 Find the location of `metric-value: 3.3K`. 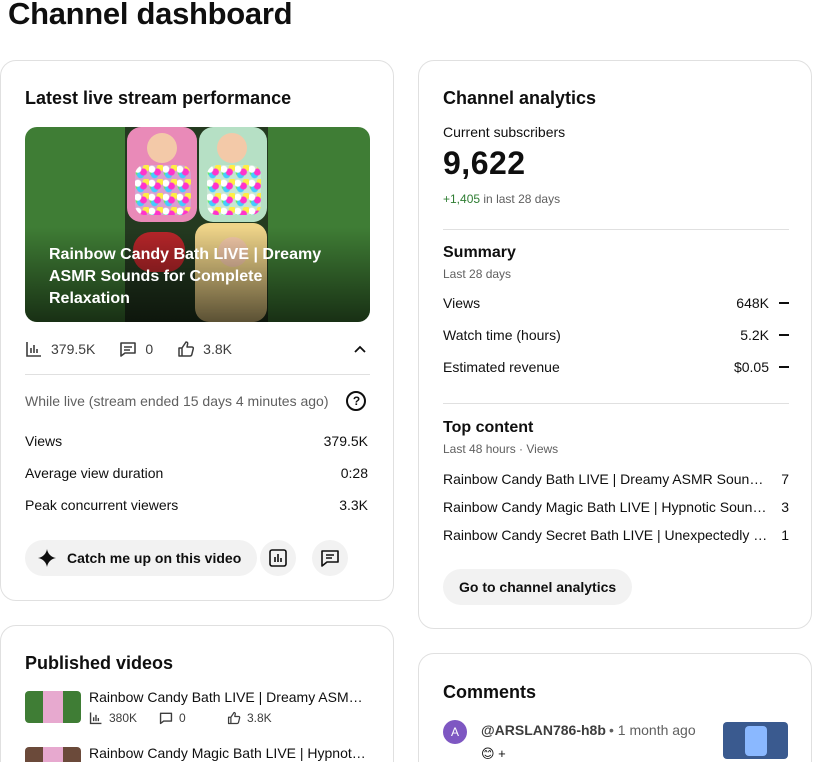

metric-value: 3.3K is located at coordinates (353, 505).